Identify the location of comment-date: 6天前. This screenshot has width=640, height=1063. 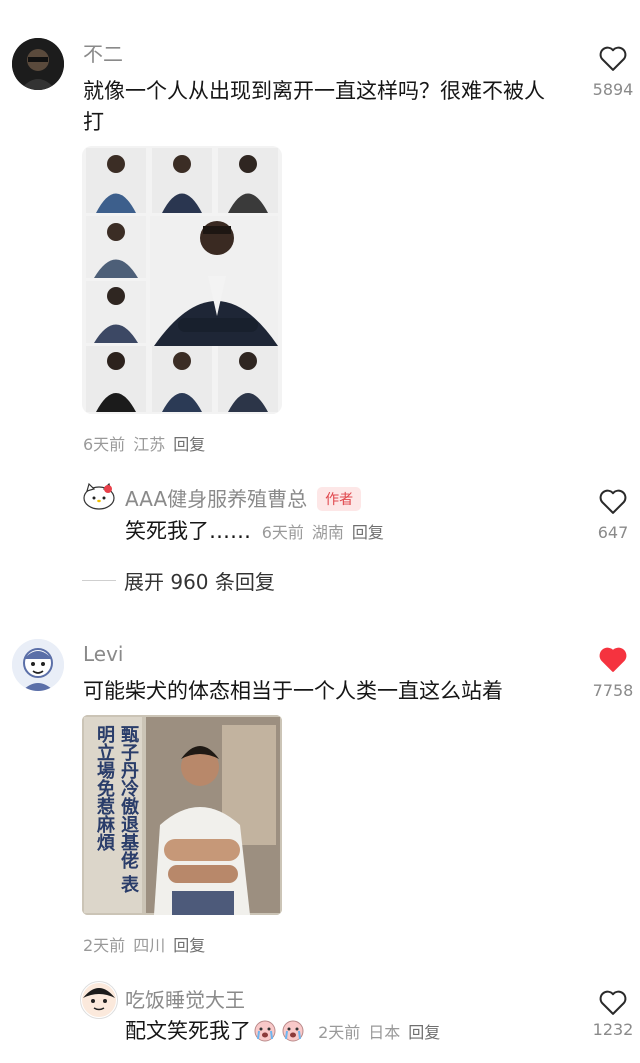
(104, 444).